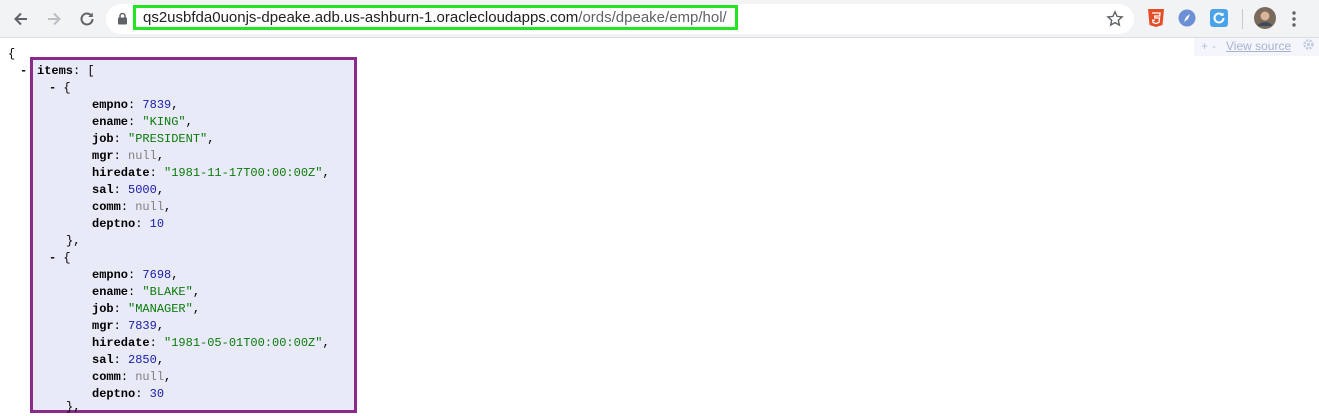  I want to click on reload-button, so click(87, 19).